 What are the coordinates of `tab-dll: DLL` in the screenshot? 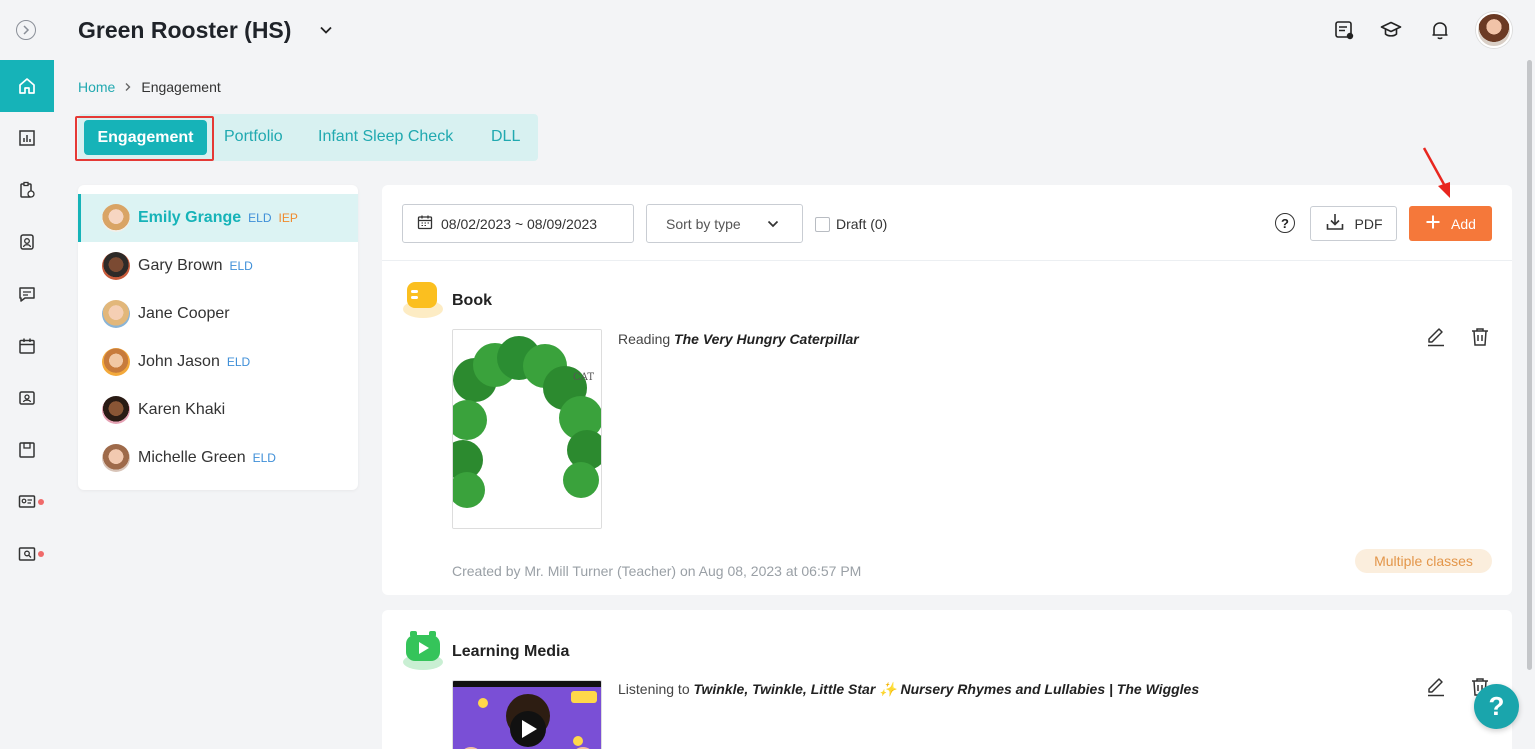 It's located at (505, 137).